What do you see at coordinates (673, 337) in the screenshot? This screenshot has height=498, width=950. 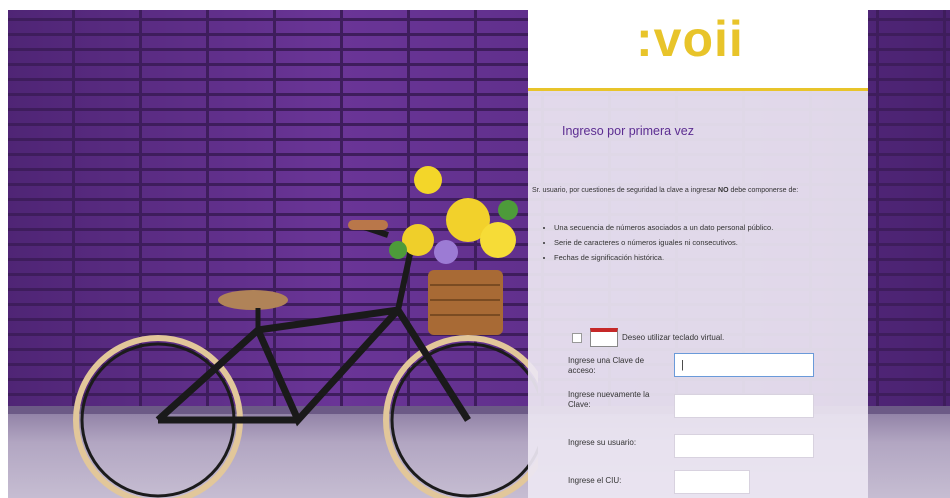 I see `virtual-keyboard-label: Deseo utilizar teclado virtual.` at bounding box center [673, 337].